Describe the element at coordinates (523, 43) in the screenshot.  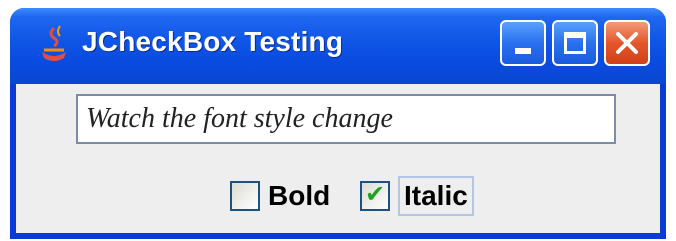
I see `minimize-button` at that location.